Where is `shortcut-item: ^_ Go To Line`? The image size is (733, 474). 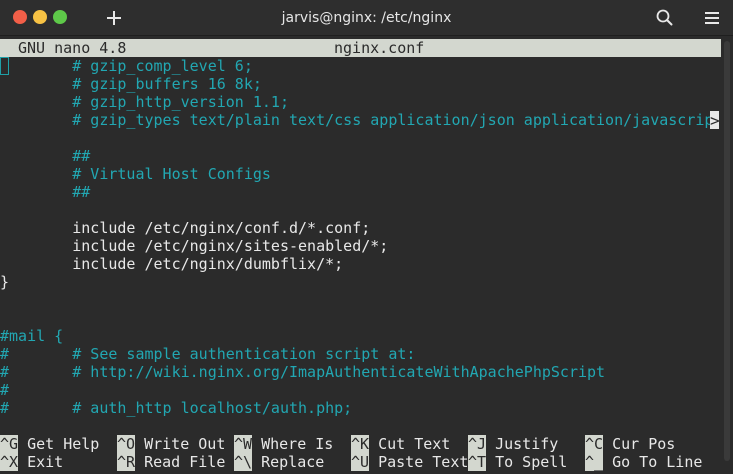
shortcut-item: ^_ Go To Line is located at coordinates (643, 462).